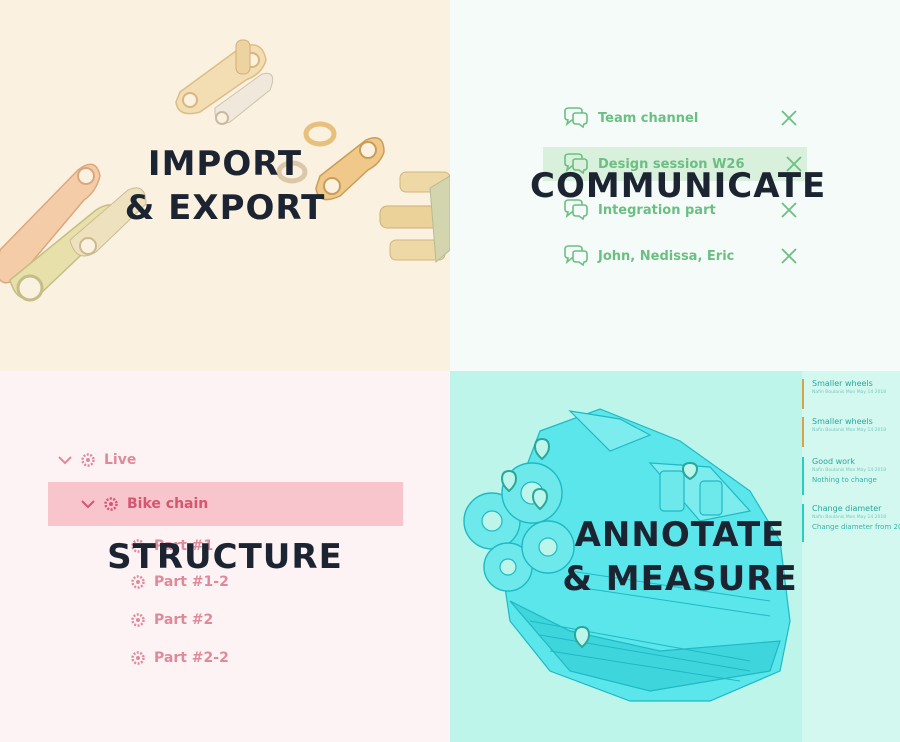  I want to click on import-title-line-2: & EXPORT, so click(225, 208).